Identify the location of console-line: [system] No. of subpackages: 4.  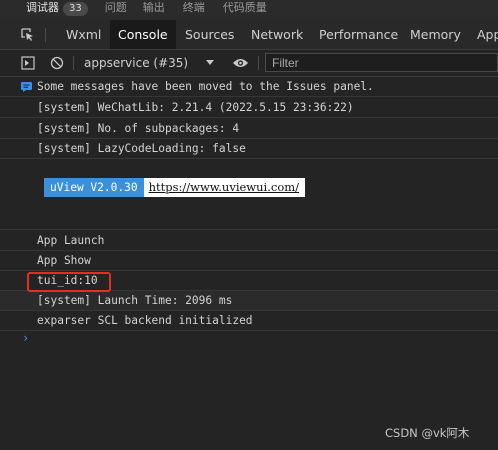
(249, 129).